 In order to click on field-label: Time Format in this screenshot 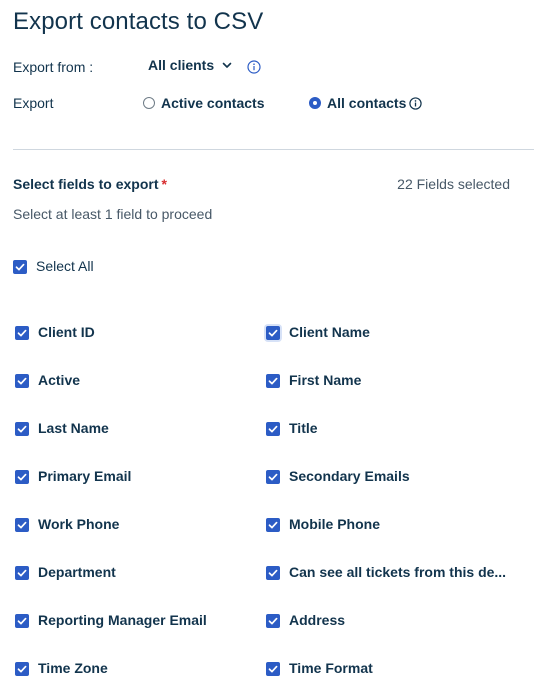, I will do `click(331, 668)`.